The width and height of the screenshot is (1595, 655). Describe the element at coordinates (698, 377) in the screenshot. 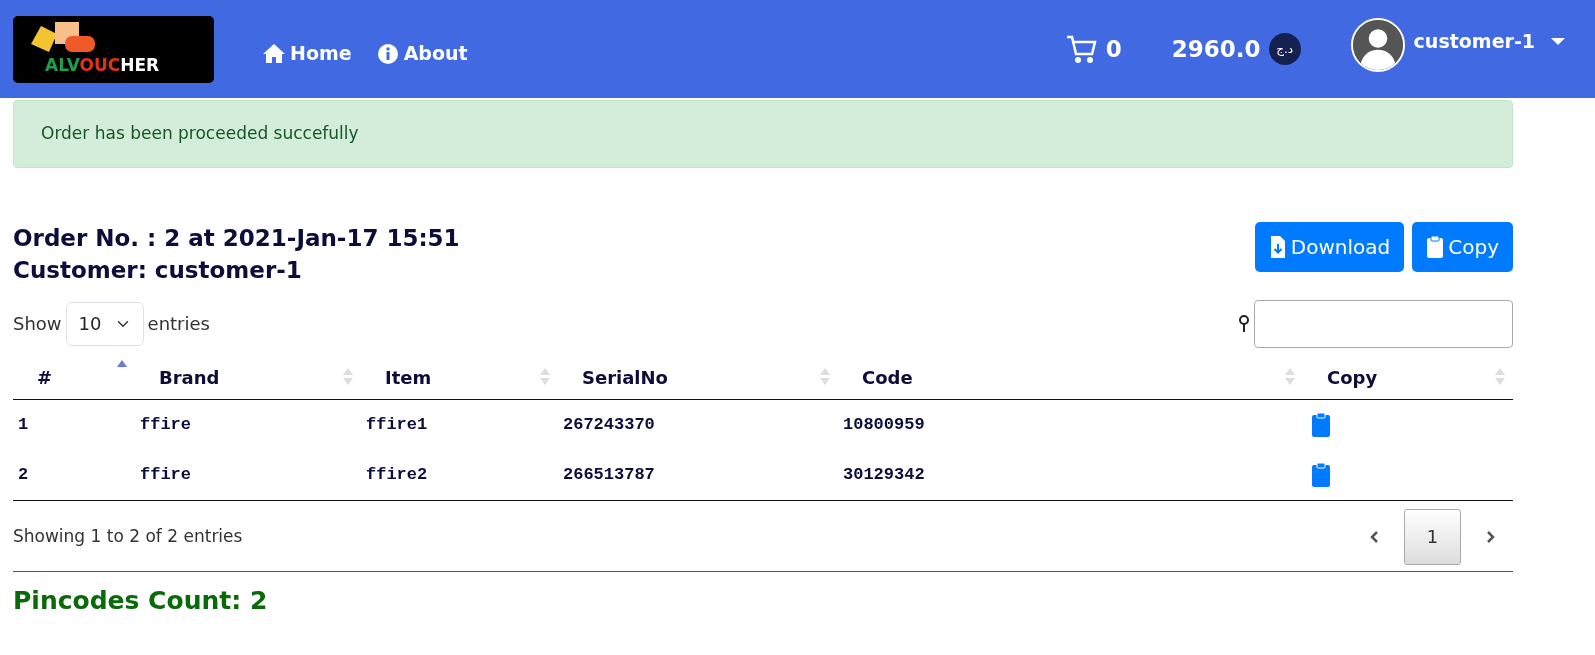

I see `column-header: SerialNo` at that location.